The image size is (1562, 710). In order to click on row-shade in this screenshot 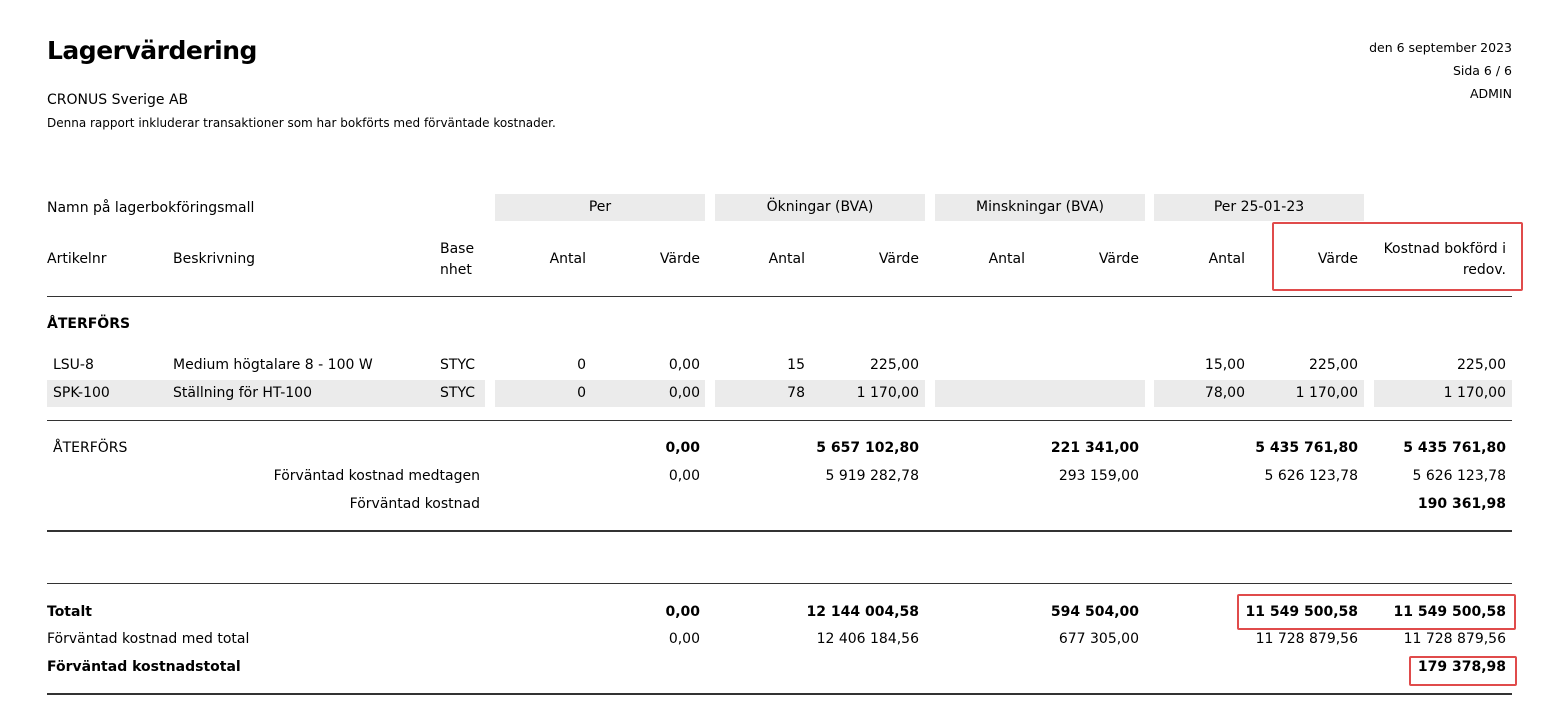, I will do `click(1040, 393)`.